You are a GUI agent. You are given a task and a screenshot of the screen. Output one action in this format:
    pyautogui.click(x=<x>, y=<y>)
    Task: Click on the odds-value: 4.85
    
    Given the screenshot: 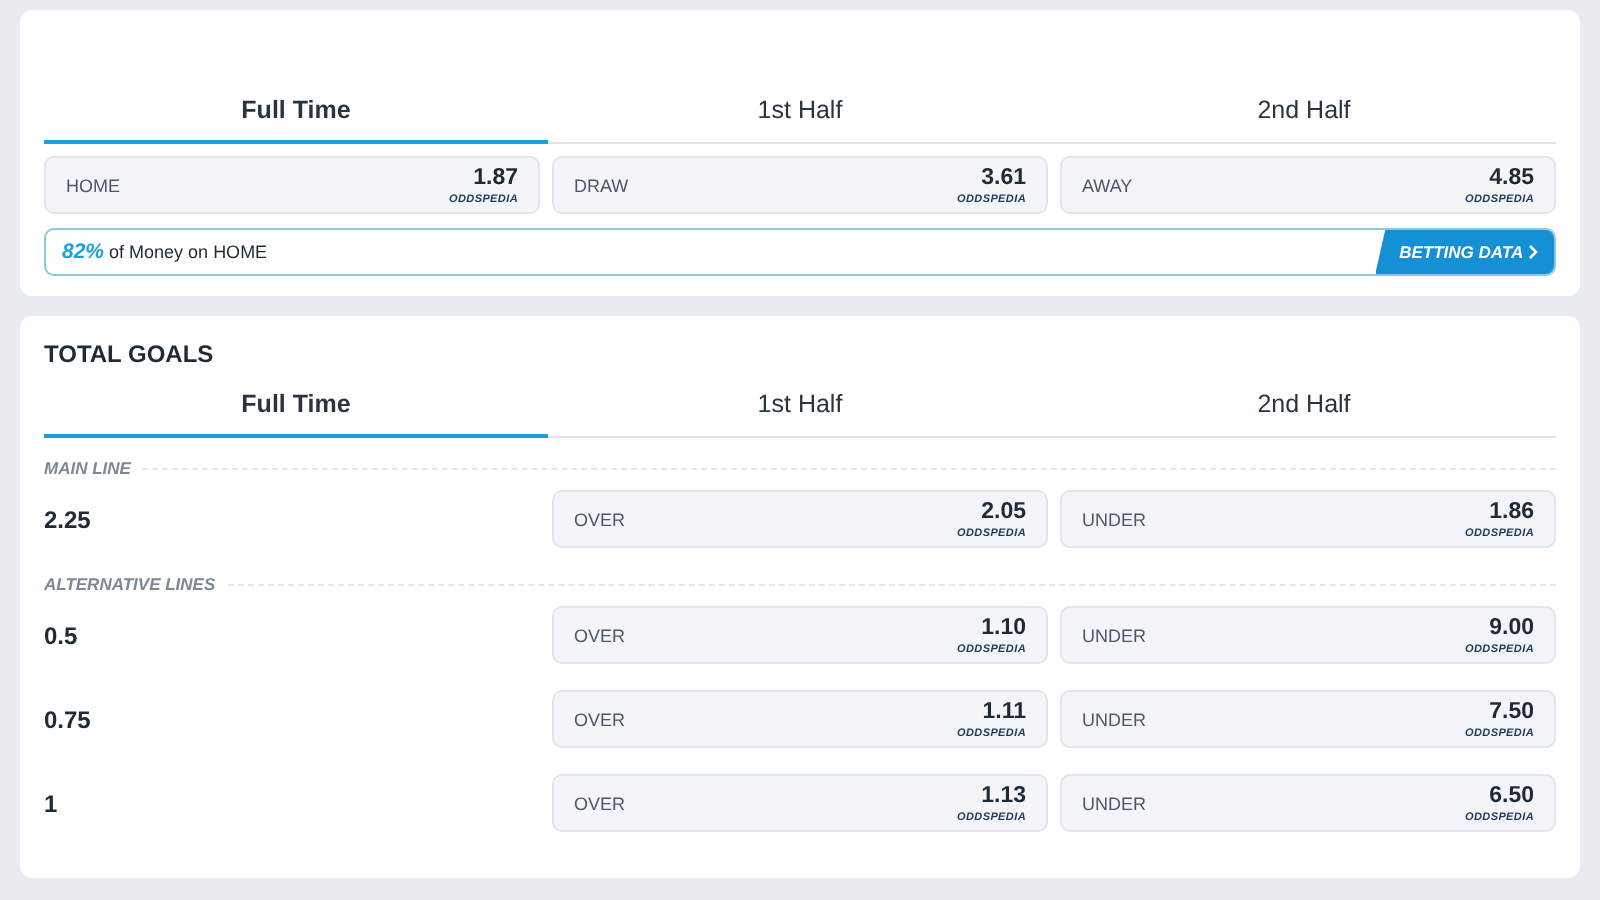 What is the action you would take?
    pyautogui.click(x=1511, y=177)
    